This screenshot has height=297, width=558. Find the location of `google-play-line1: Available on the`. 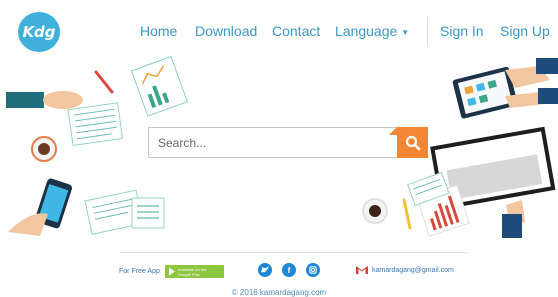

google-play-line1: Available on the is located at coordinates (192, 269).